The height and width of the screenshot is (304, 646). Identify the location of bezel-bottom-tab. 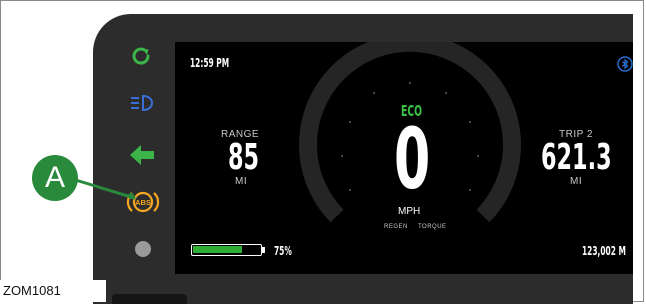
(149, 299).